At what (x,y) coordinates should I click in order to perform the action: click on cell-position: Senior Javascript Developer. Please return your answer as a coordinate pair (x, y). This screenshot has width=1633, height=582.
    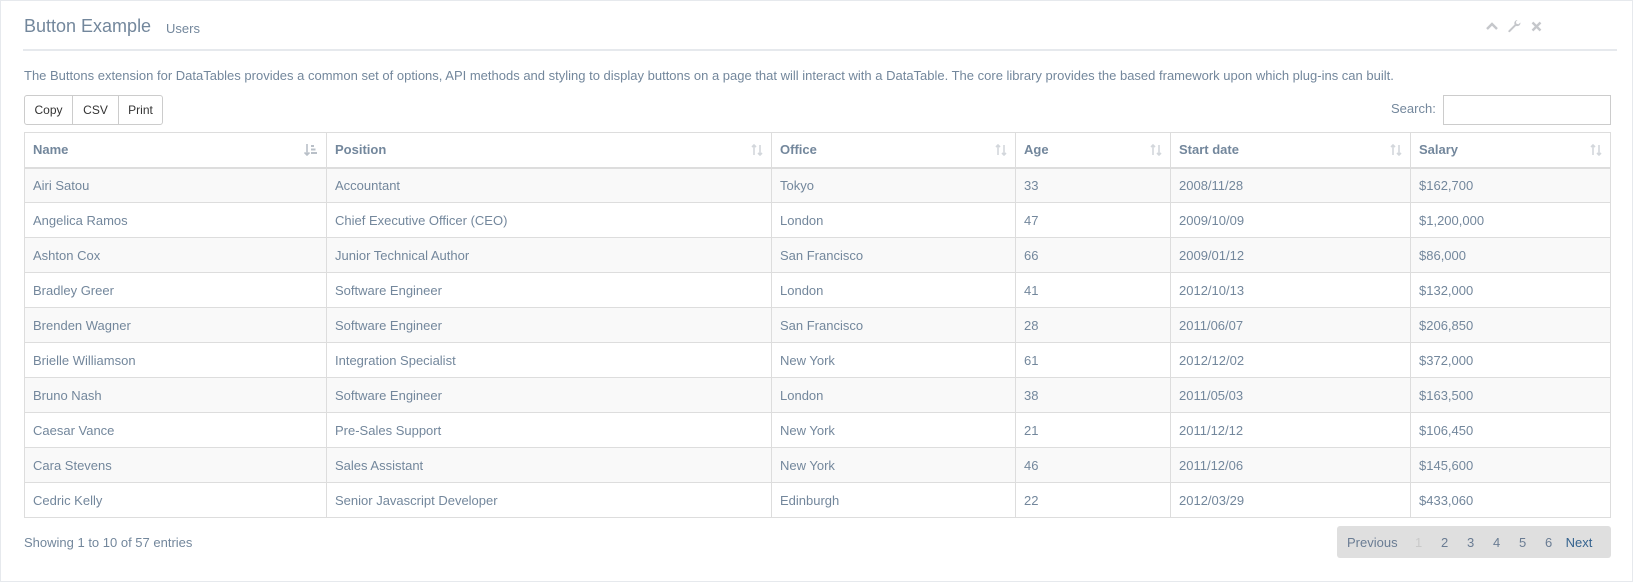
    Looking at the image, I should click on (549, 500).